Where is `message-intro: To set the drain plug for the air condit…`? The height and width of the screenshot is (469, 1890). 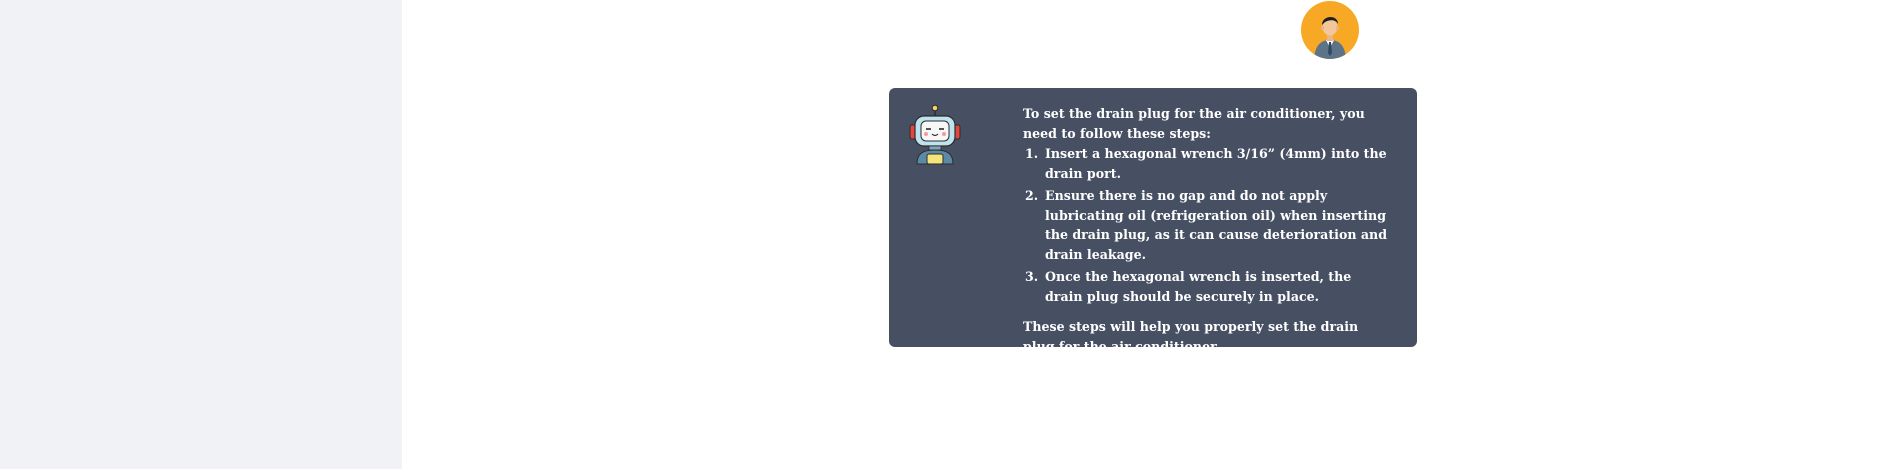 message-intro: To set the drain plug for the air condit… is located at coordinates (1194, 123).